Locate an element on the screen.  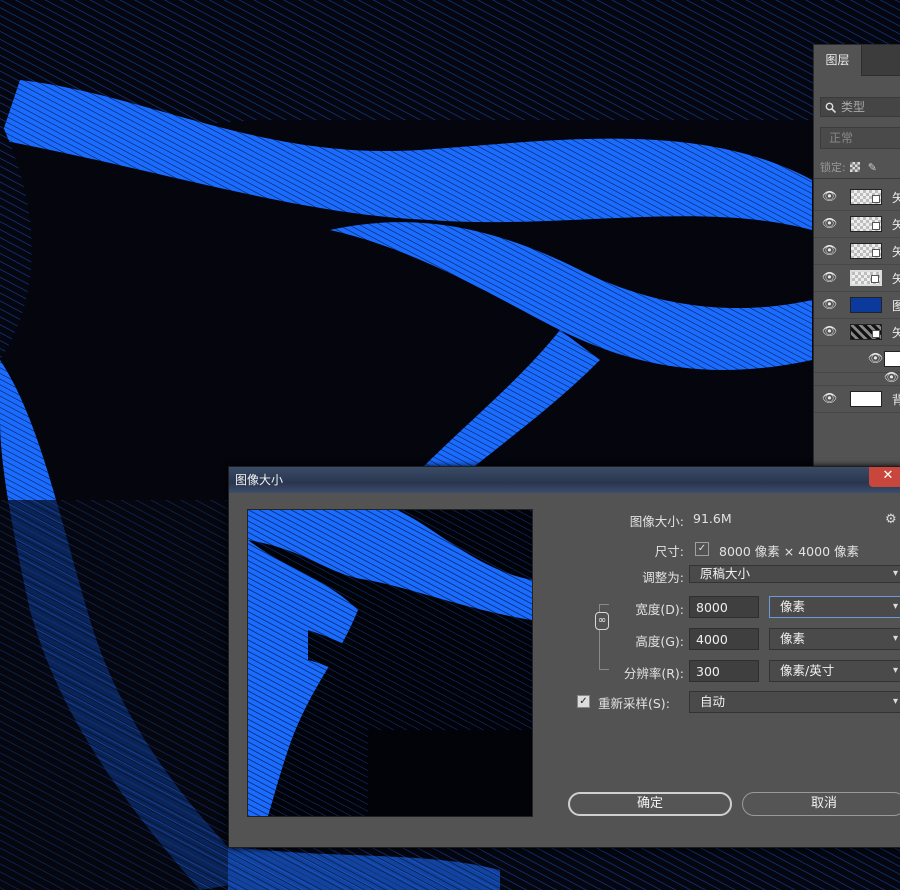
filter-effect-row: 👁 is located at coordinates (857, 375).